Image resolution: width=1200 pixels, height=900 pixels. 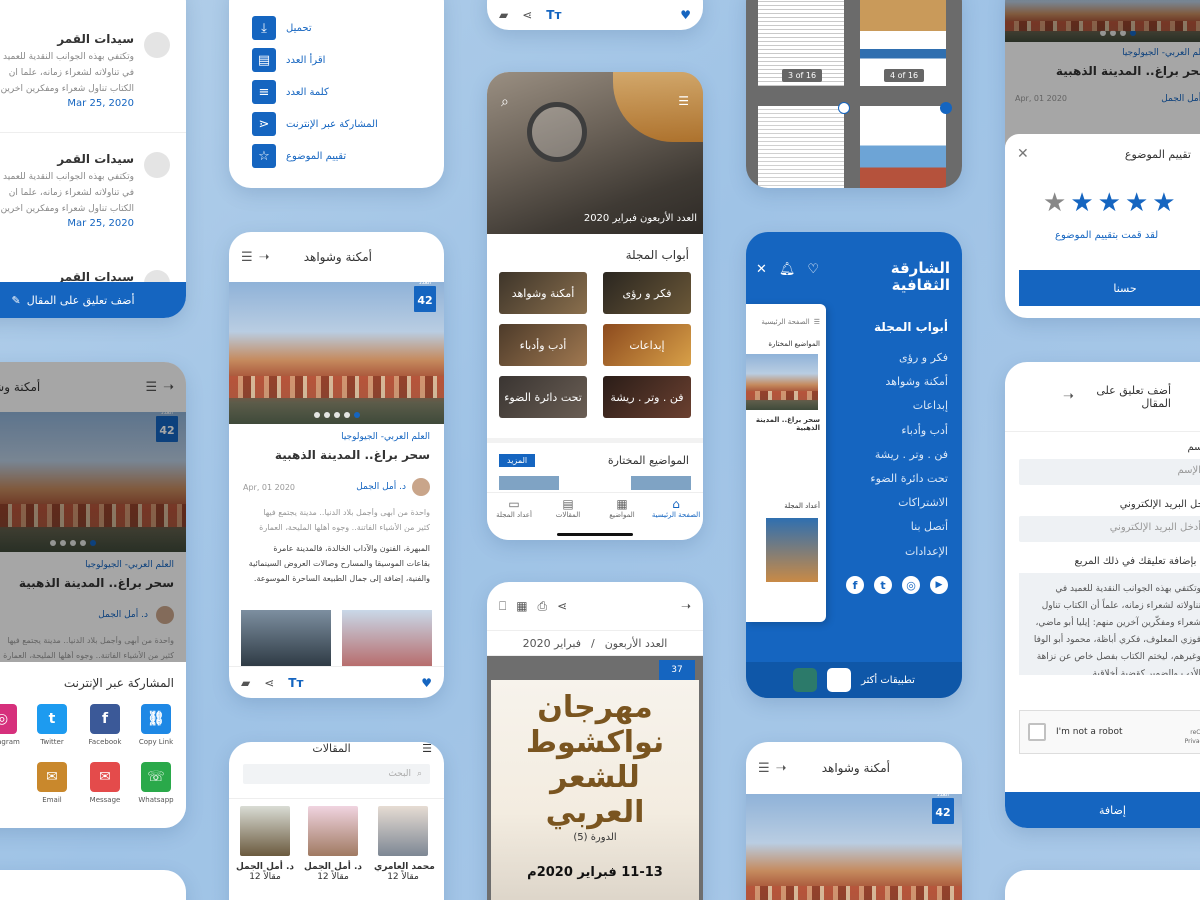 I want to click on grid-icon: ▦, so click(x=521, y=606).